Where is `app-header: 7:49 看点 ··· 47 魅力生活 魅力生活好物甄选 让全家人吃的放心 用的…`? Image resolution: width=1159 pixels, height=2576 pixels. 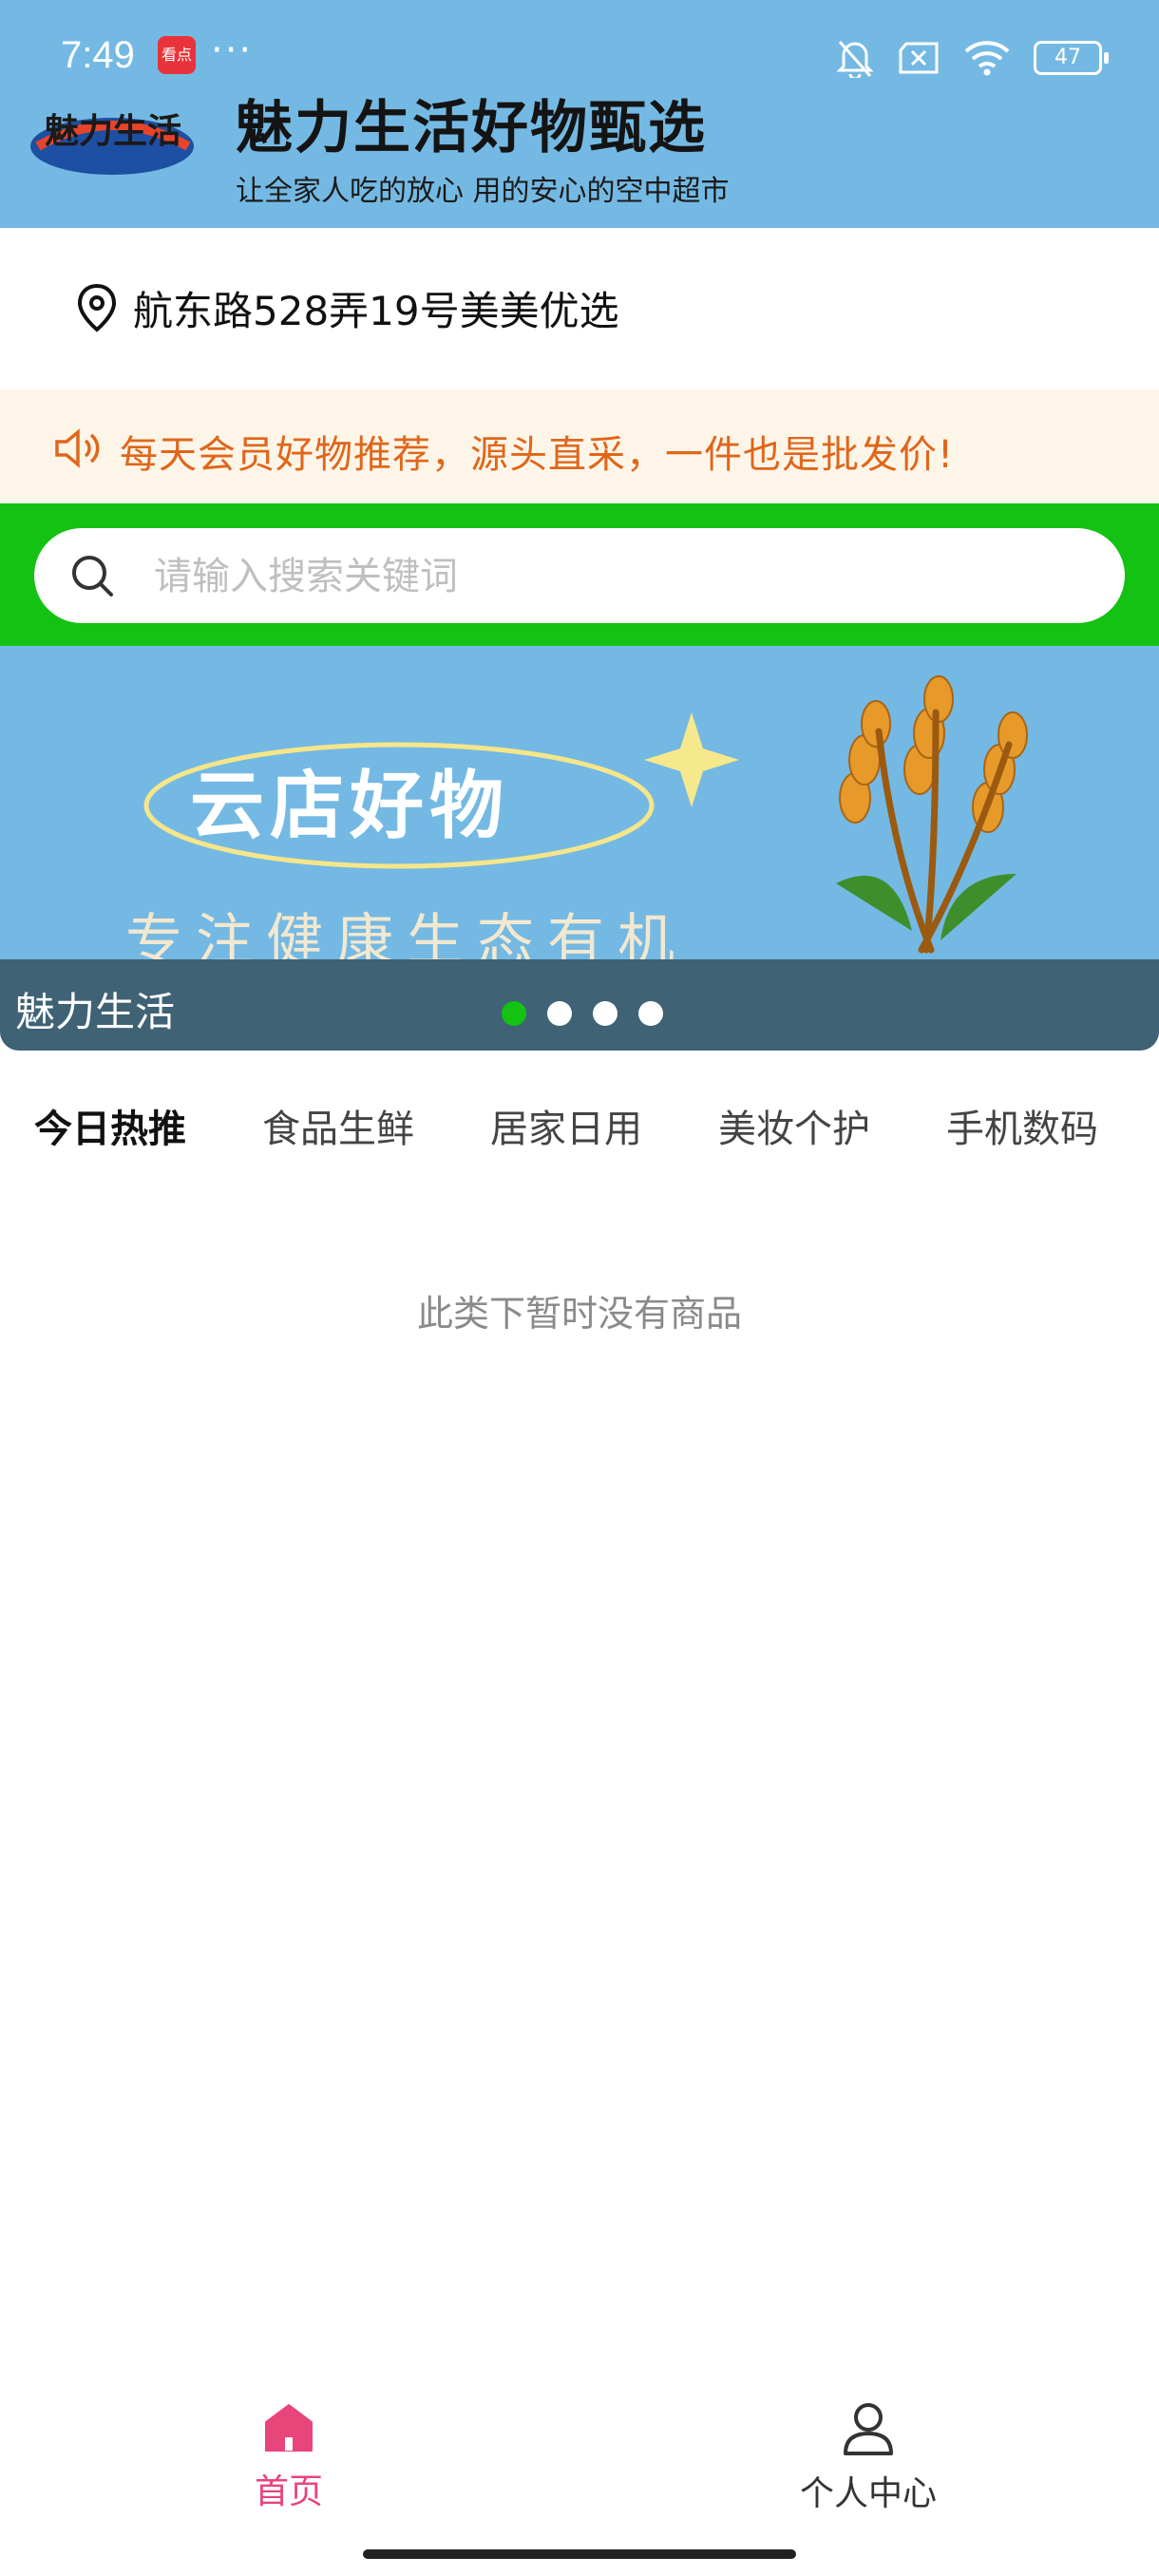
app-header: 7:49 看点 ··· 47 魅力生活 魅力生活好物甄选 让全家人吃的放心 用的… is located at coordinates (579, 114).